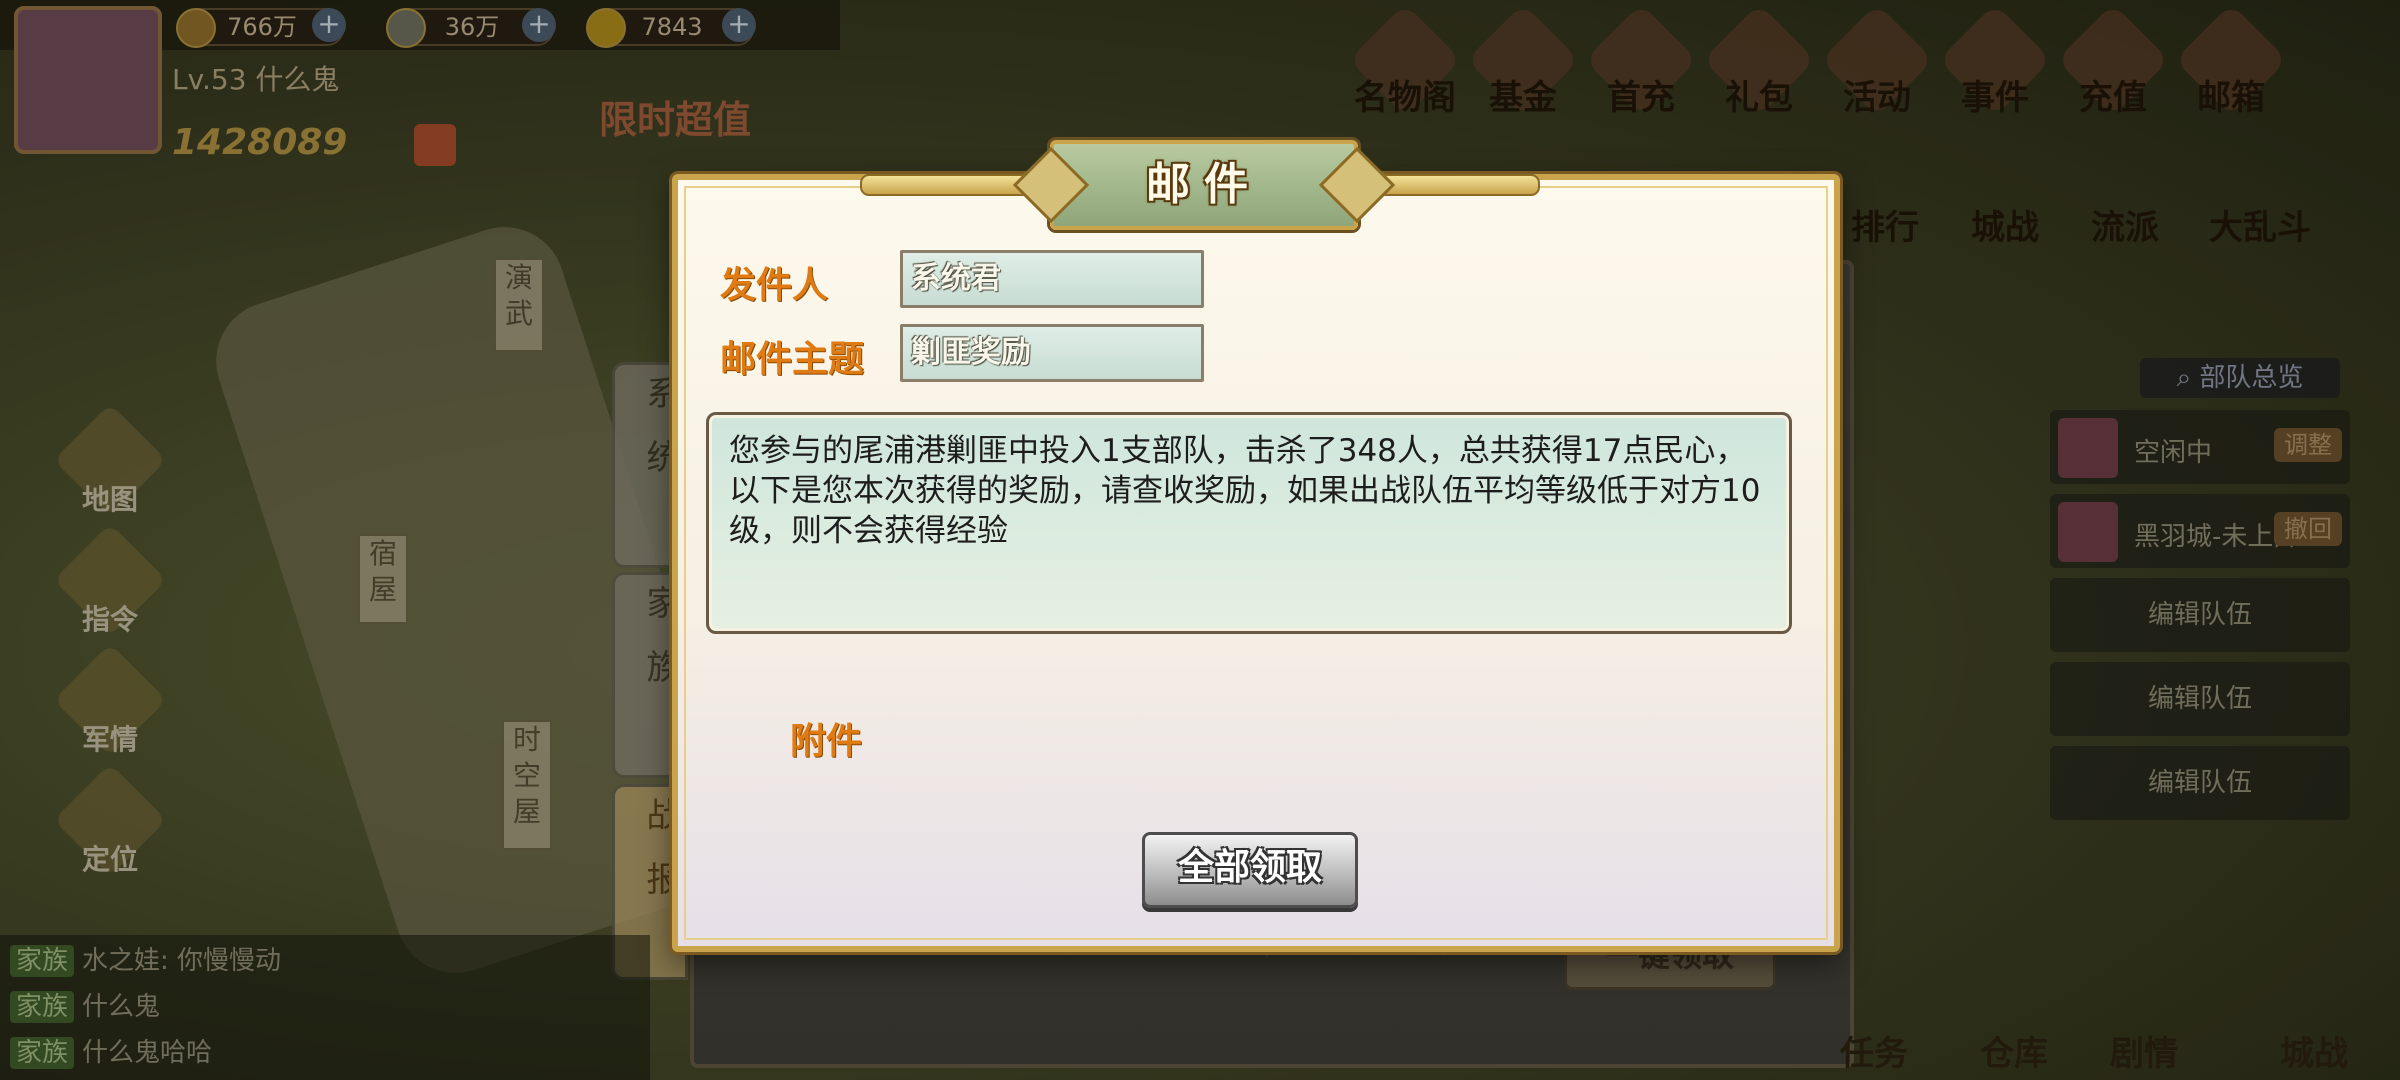  I want to click on modal-title: 邮件, so click(1204, 184).